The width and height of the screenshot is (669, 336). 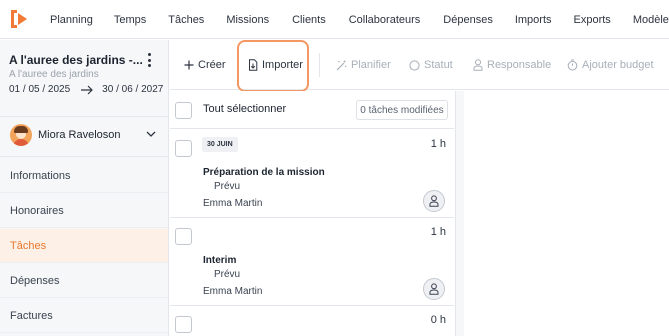 What do you see at coordinates (40, 89) in the screenshot?
I see `start-date: 01 / 05 / 2025` at bounding box center [40, 89].